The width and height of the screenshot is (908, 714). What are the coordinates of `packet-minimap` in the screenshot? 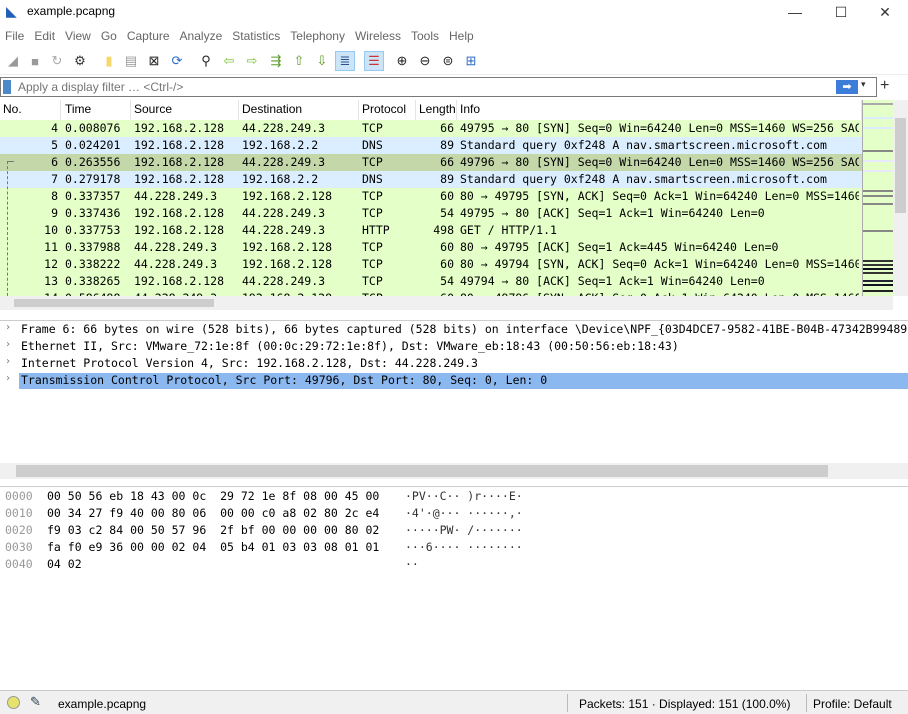 It's located at (877, 198).